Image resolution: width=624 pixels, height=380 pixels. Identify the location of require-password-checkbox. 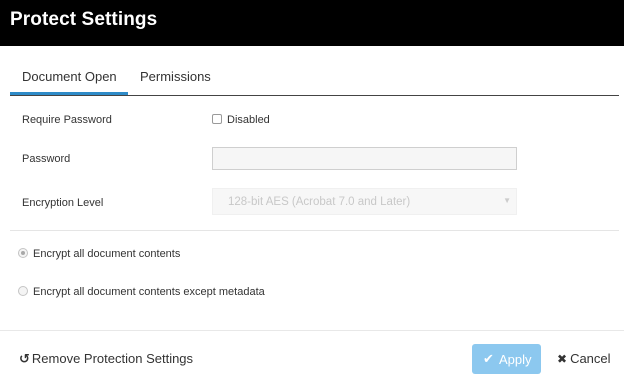
(217, 119).